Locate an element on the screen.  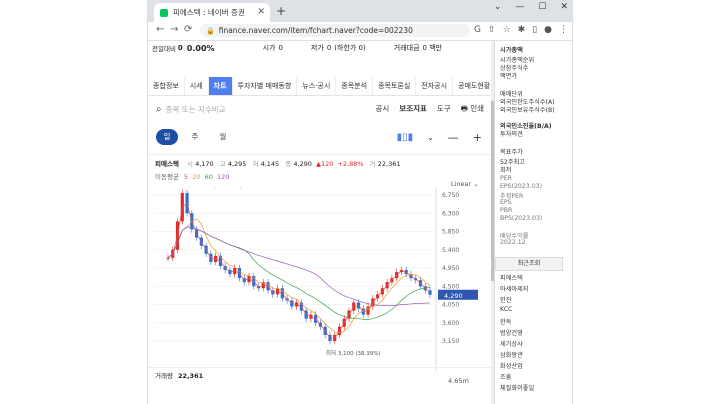
profile-icon: ● is located at coordinates (548, 30).